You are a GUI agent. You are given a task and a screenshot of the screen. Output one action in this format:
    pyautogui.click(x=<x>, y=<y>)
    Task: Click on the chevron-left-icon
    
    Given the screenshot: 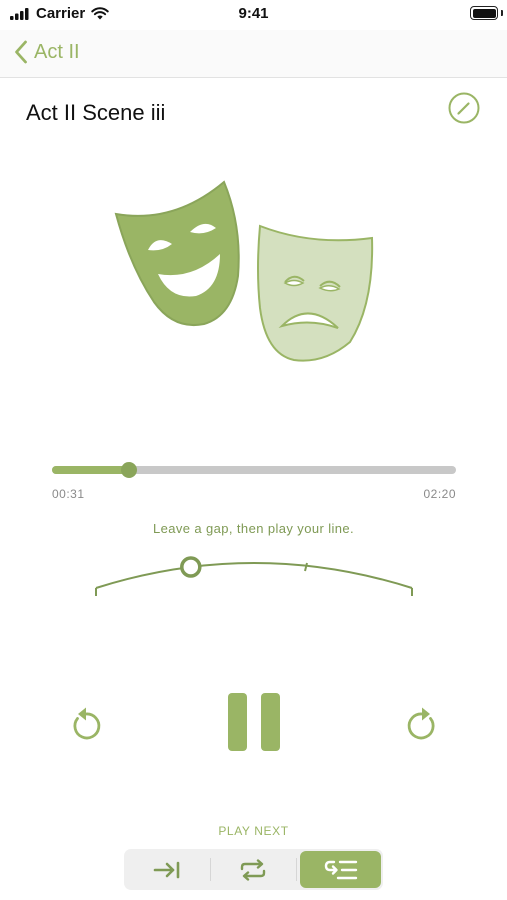 What is the action you would take?
    pyautogui.click(x=21, y=52)
    